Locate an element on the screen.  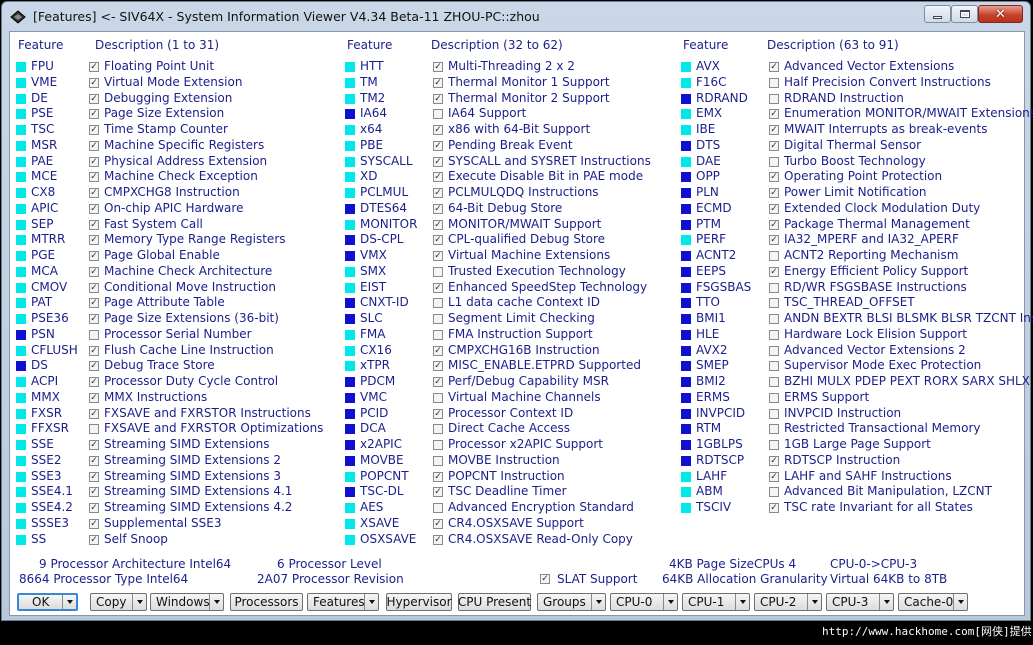
cpu-2-button: CPU-2 is located at coordinates (788, 602).